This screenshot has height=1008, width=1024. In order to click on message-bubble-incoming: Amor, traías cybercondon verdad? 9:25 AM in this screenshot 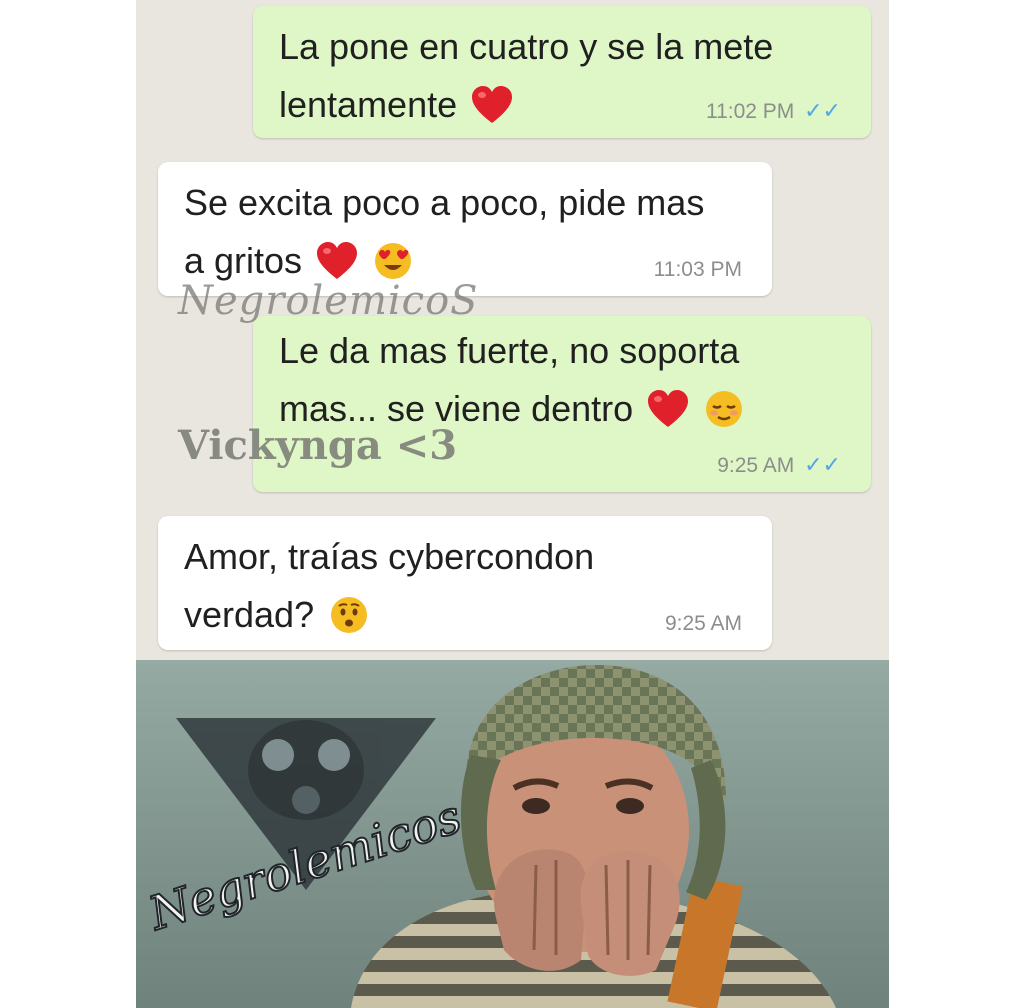, I will do `click(465, 583)`.